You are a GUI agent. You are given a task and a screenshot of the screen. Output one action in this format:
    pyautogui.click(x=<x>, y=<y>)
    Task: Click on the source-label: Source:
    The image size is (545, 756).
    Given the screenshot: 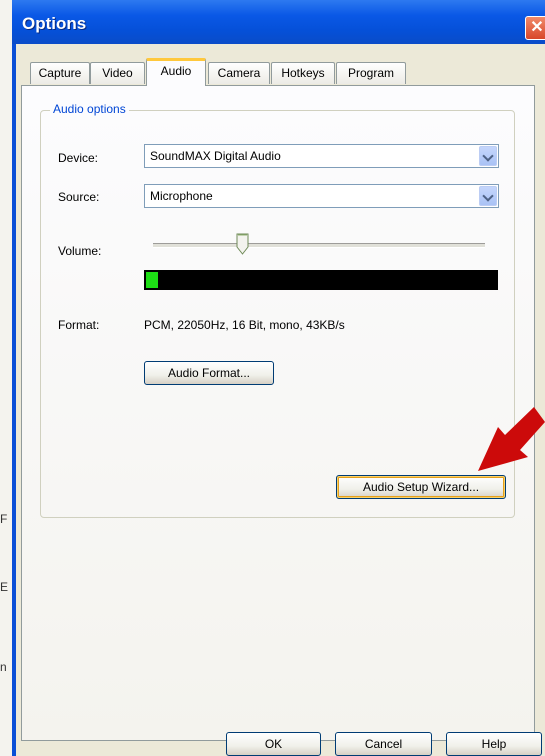 What is the action you would take?
    pyautogui.click(x=79, y=197)
    